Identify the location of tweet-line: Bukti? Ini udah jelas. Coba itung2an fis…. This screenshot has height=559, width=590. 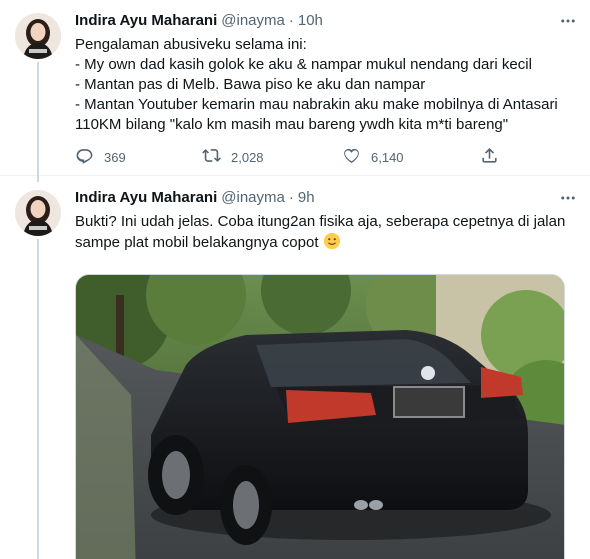
(320, 221).